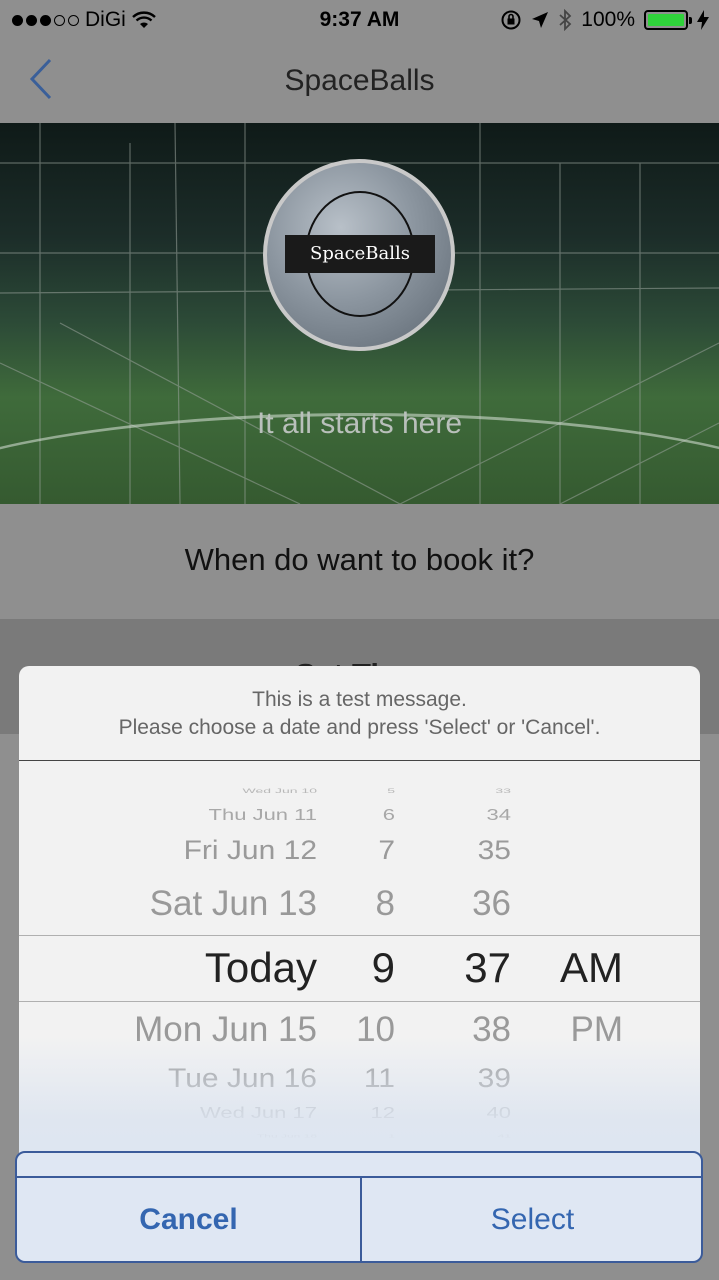  Describe the element at coordinates (498, 814) in the screenshot. I see `picker-minute: 34` at that location.